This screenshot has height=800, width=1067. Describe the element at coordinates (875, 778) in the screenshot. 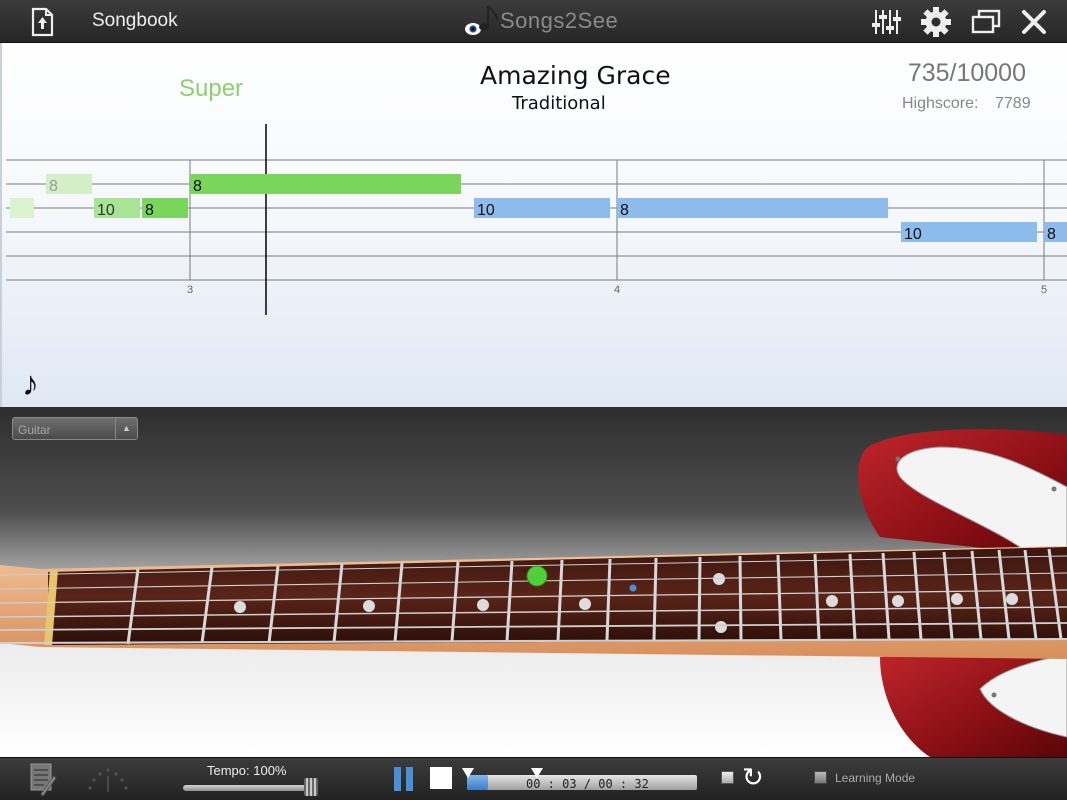

I see `learning-mode-label: Learning Mode` at that location.